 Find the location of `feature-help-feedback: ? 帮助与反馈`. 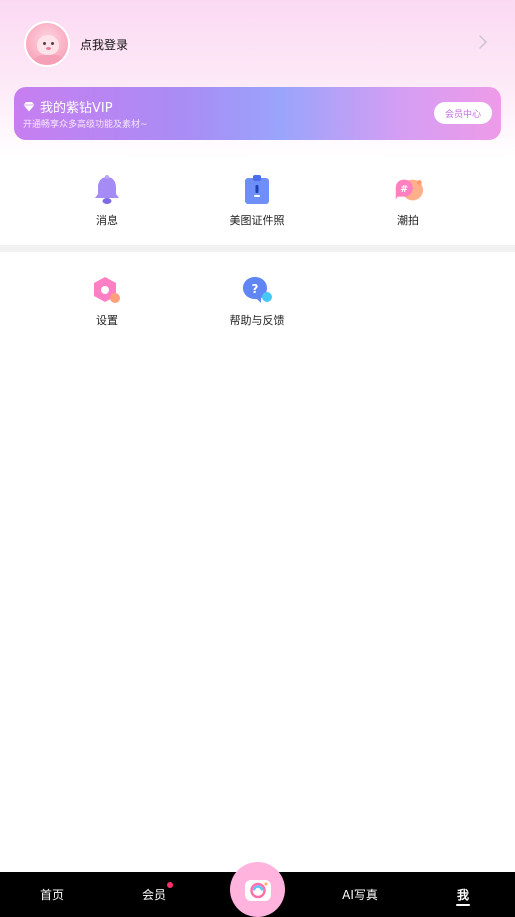

feature-help-feedback: ? 帮助与反馈 is located at coordinates (257, 309).